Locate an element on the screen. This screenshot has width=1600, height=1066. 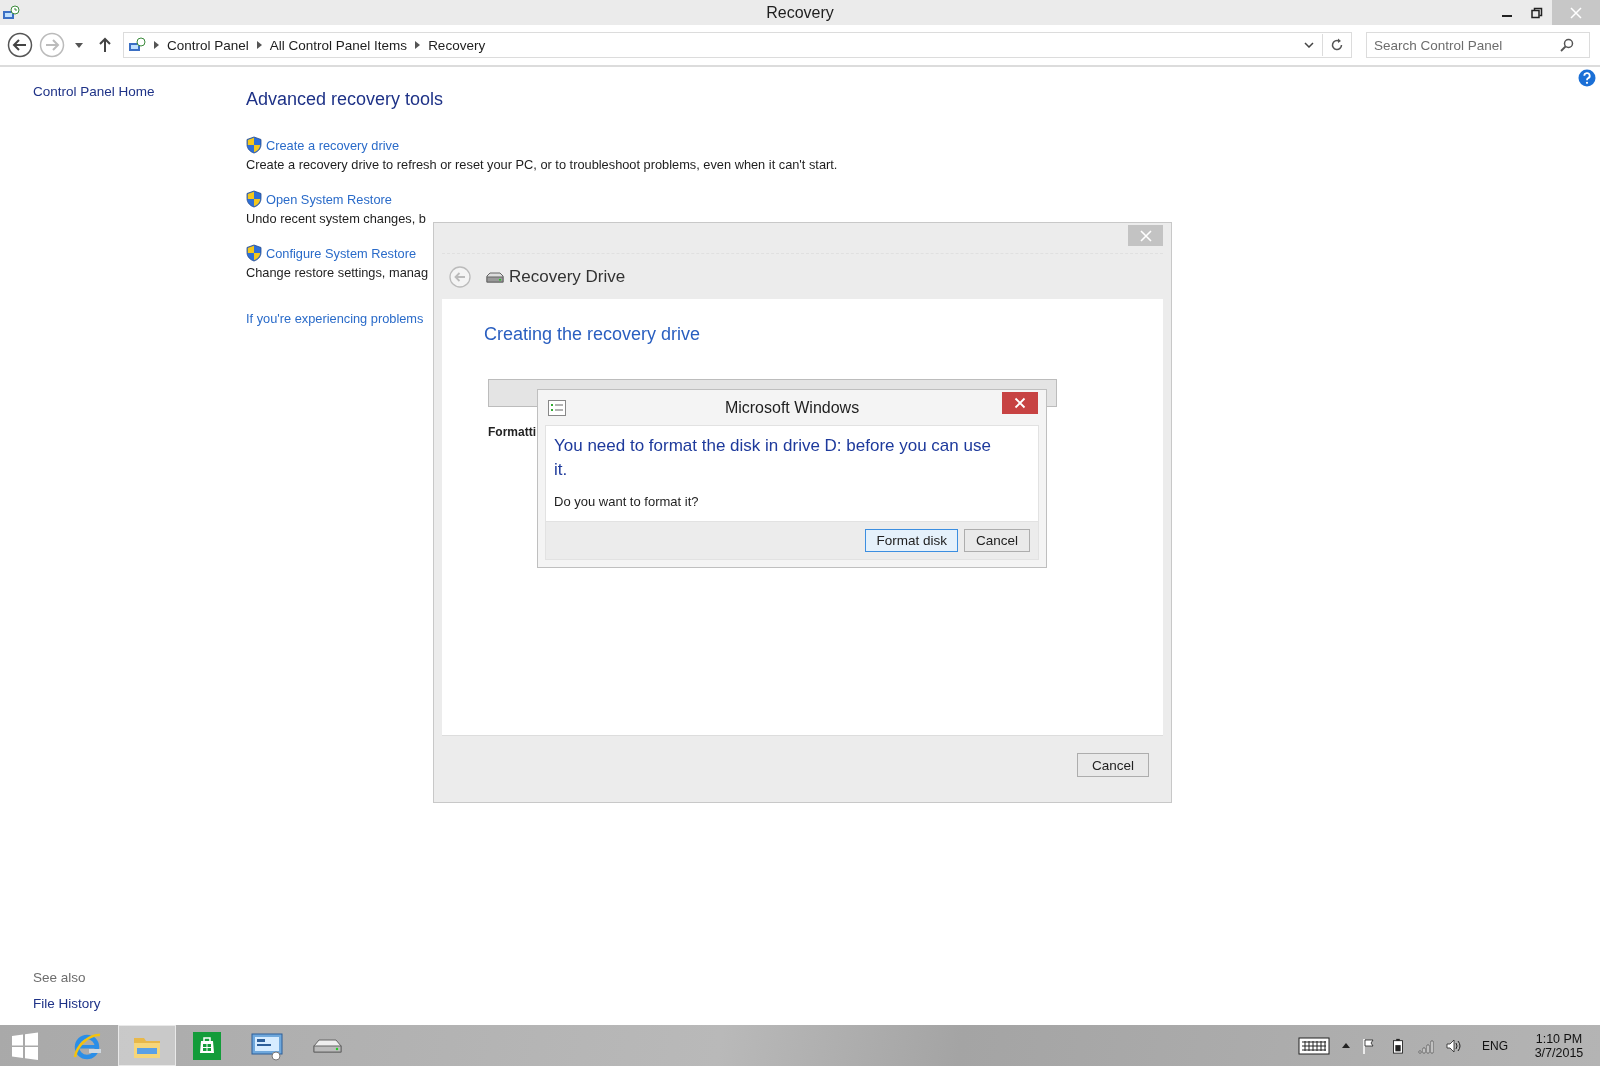
dialog-title: Recovery Drive is located at coordinates (567, 276).